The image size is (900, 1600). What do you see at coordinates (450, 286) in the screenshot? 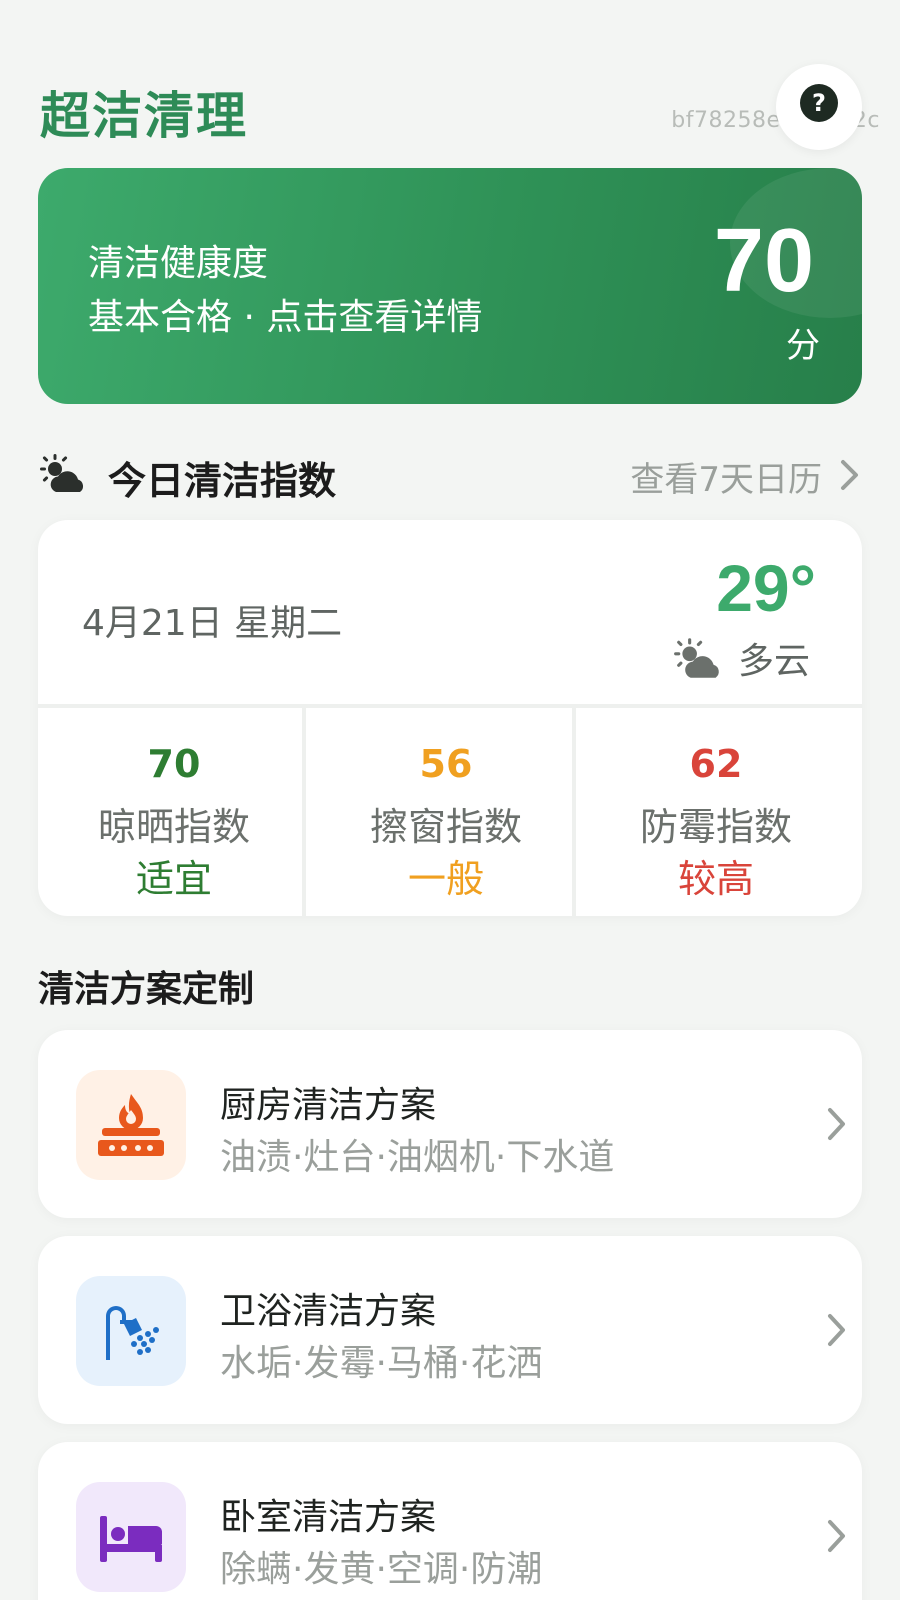
I see `health-score-banner: 清洁健康度 基本合格 · 点击查看详情 70 分` at bounding box center [450, 286].